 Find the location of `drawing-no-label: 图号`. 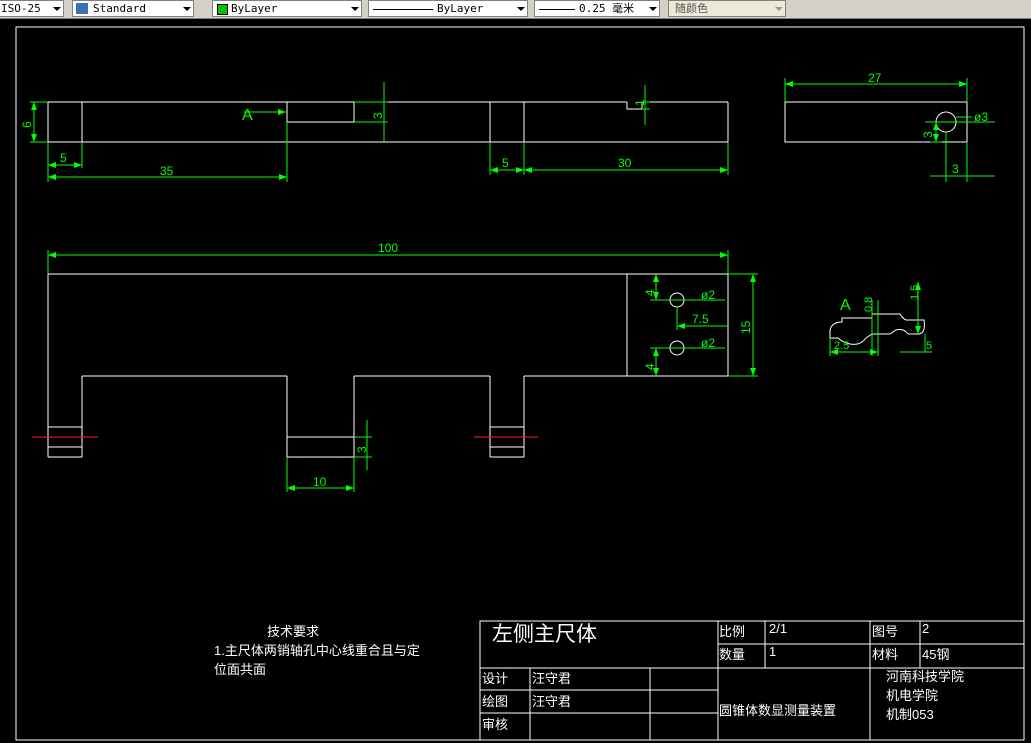

drawing-no-label: 图号 is located at coordinates (885, 631).